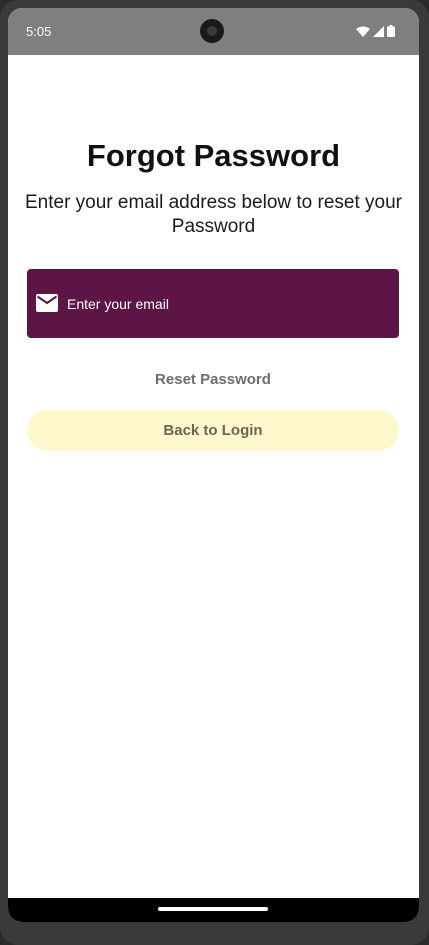 This screenshot has width=429, height=945. I want to click on signal-icon, so click(378, 31).